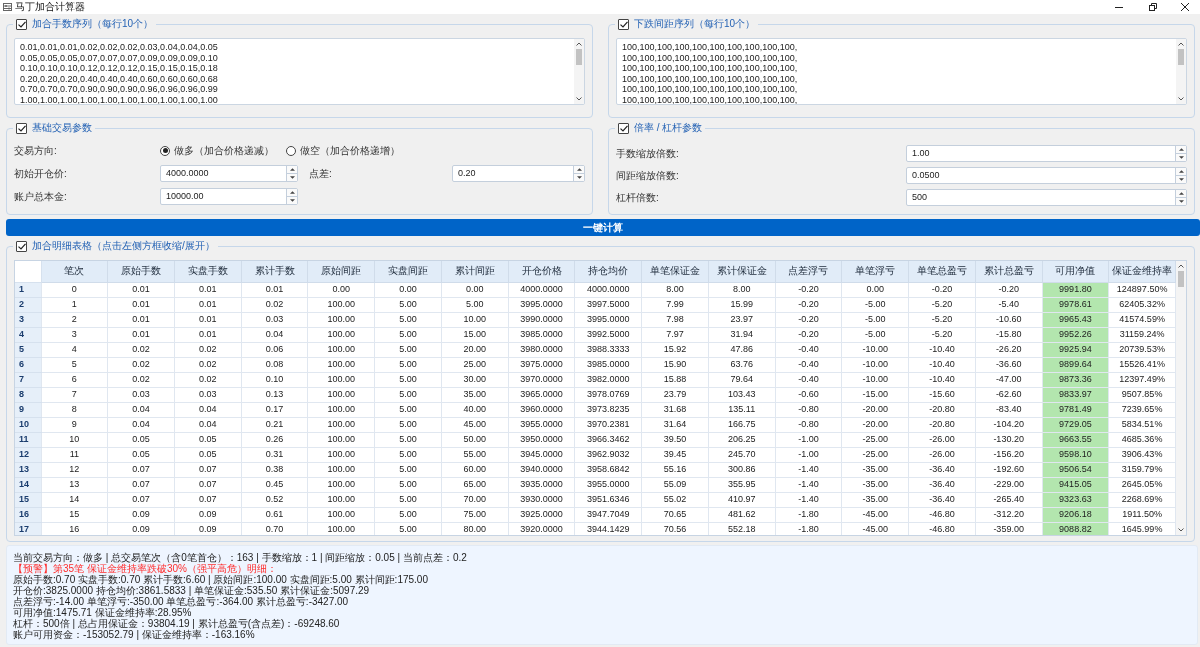 The image size is (1200, 647). Describe the element at coordinates (1046, 153) in the screenshot. I see `number-field: 1.00` at that location.